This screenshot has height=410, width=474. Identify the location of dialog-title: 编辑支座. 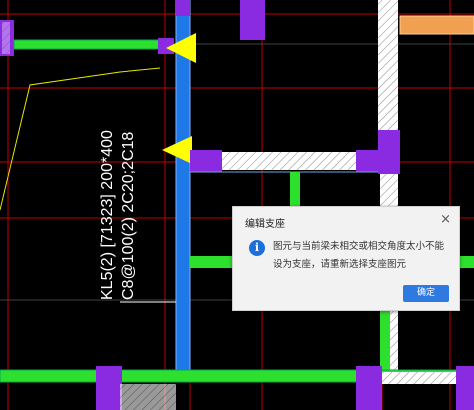
(265, 224).